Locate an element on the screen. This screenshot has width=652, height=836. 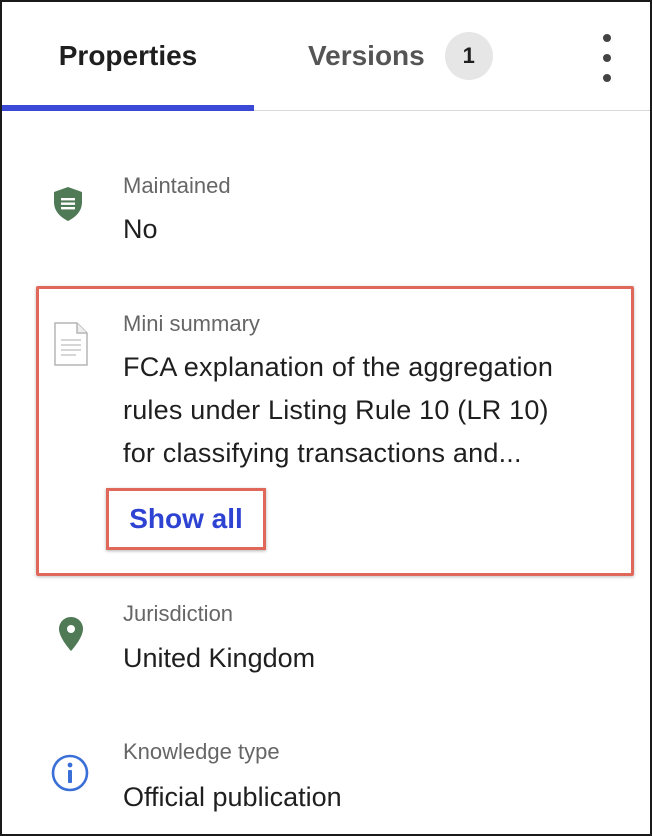
location-pin-icon is located at coordinates (71, 636).